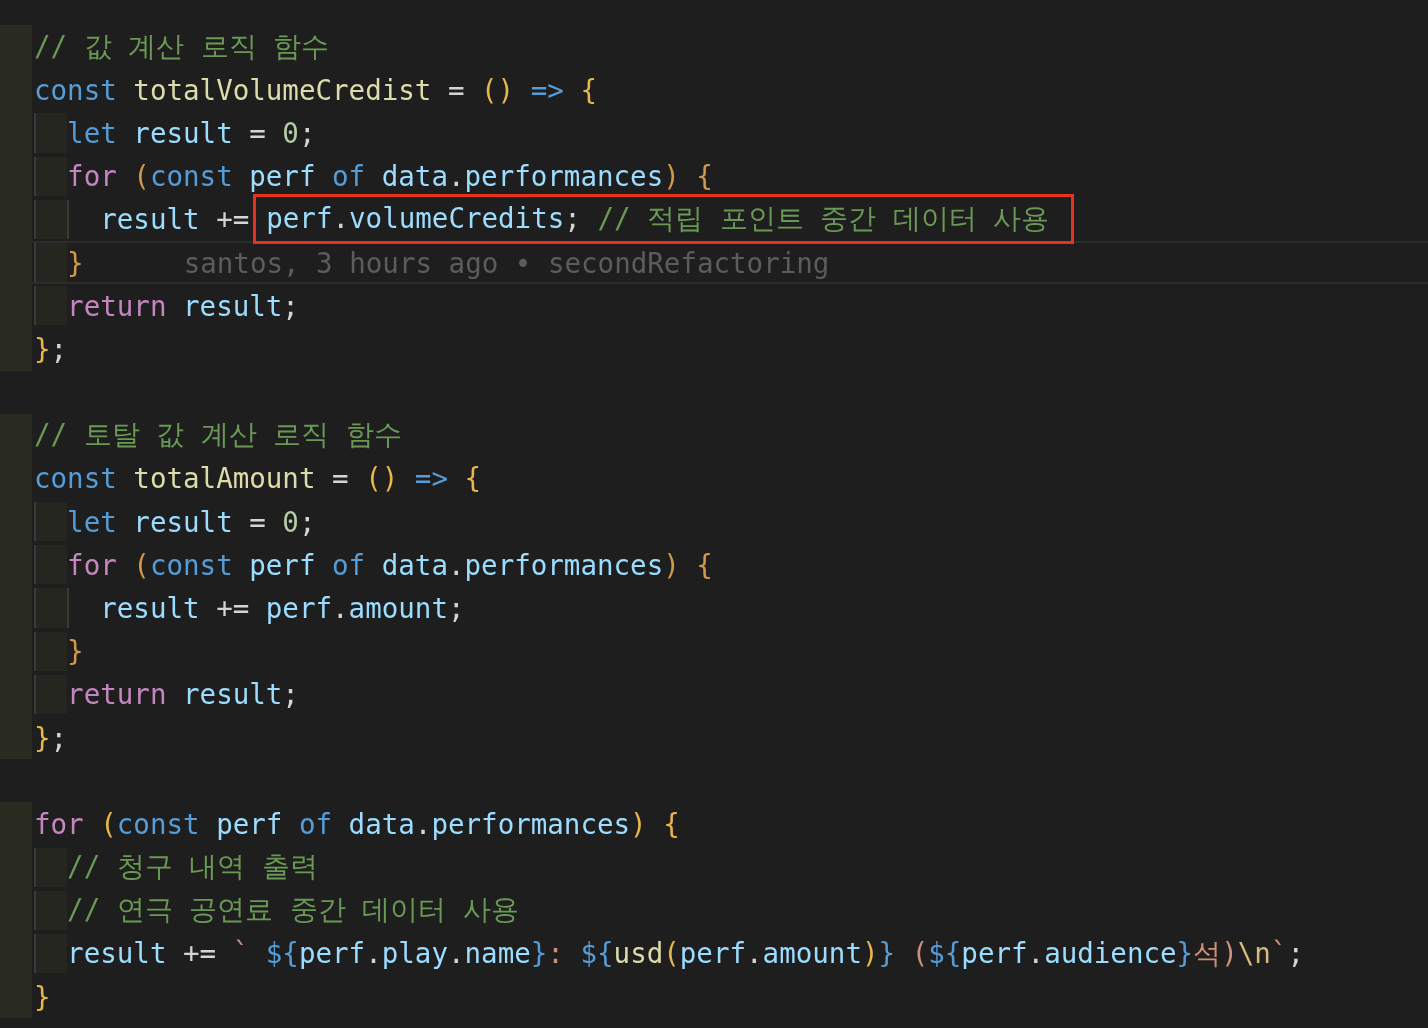 This screenshot has height=1028, width=1428. Describe the element at coordinates (182, 46) in the screenshot. I see `code-line: // 값 계산 로직 함수` at that location.